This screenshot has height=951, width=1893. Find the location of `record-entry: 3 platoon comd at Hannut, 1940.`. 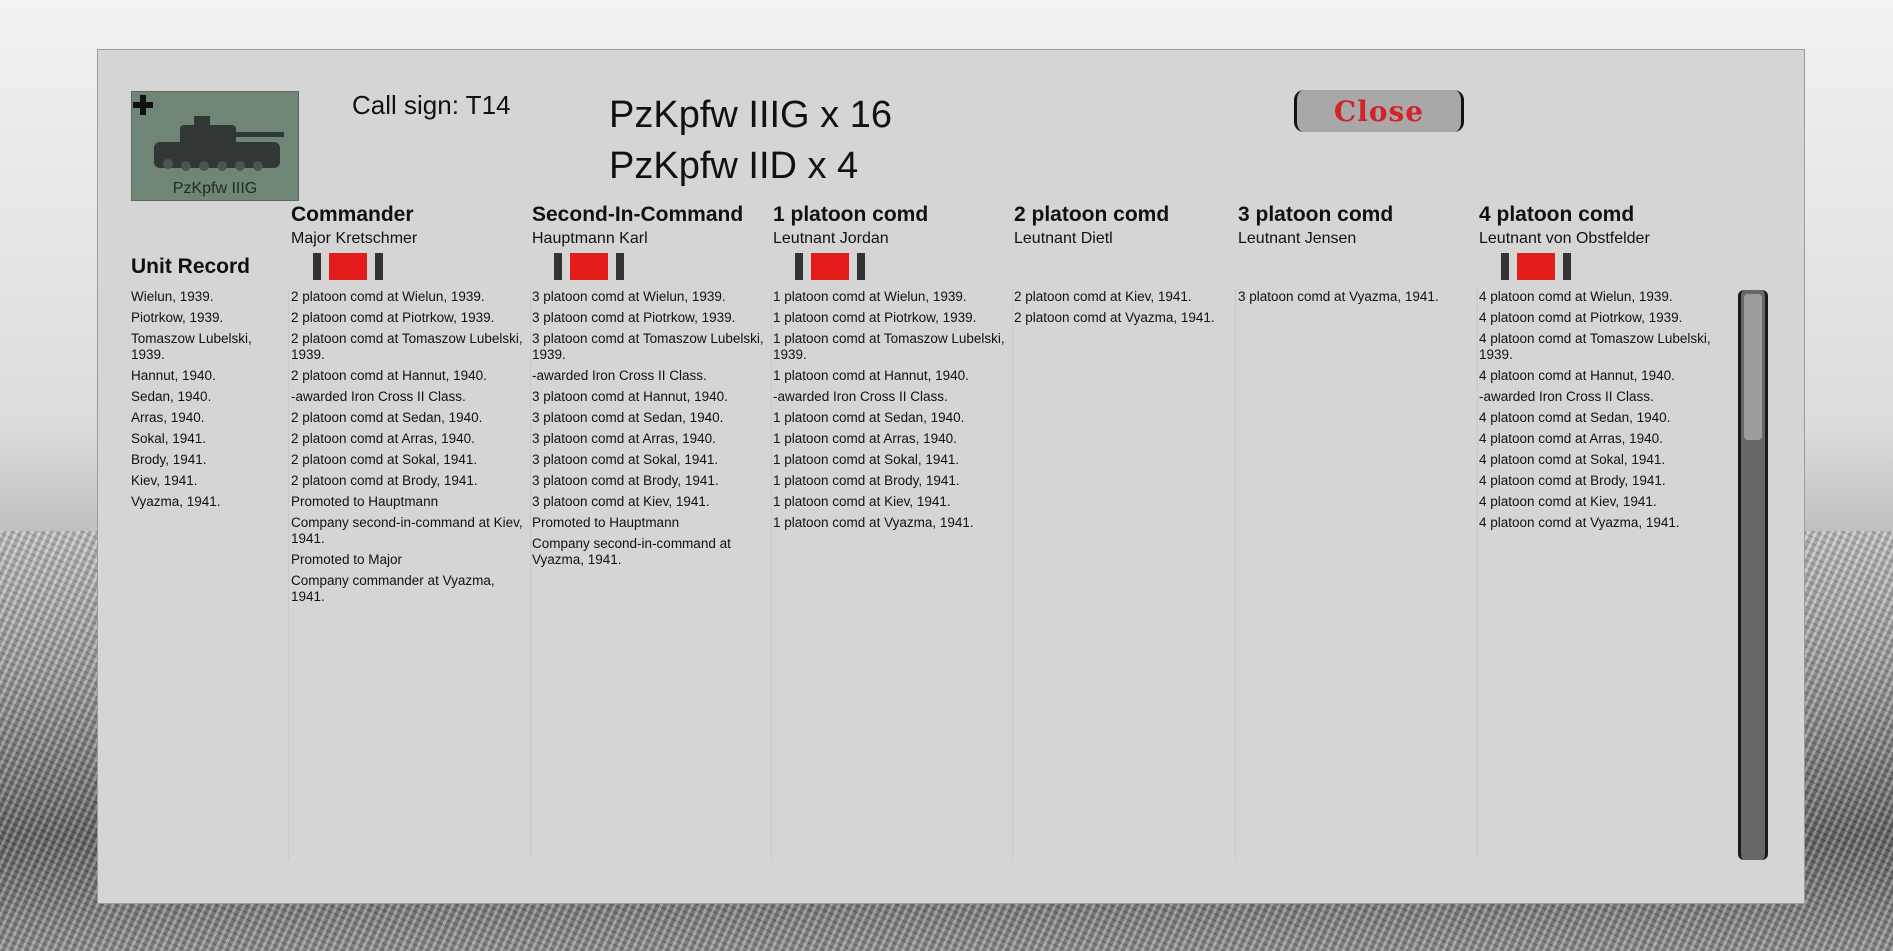

record-entry: 3 platoon comd at Hannut, 1940. is located at coordinates (630, 396).